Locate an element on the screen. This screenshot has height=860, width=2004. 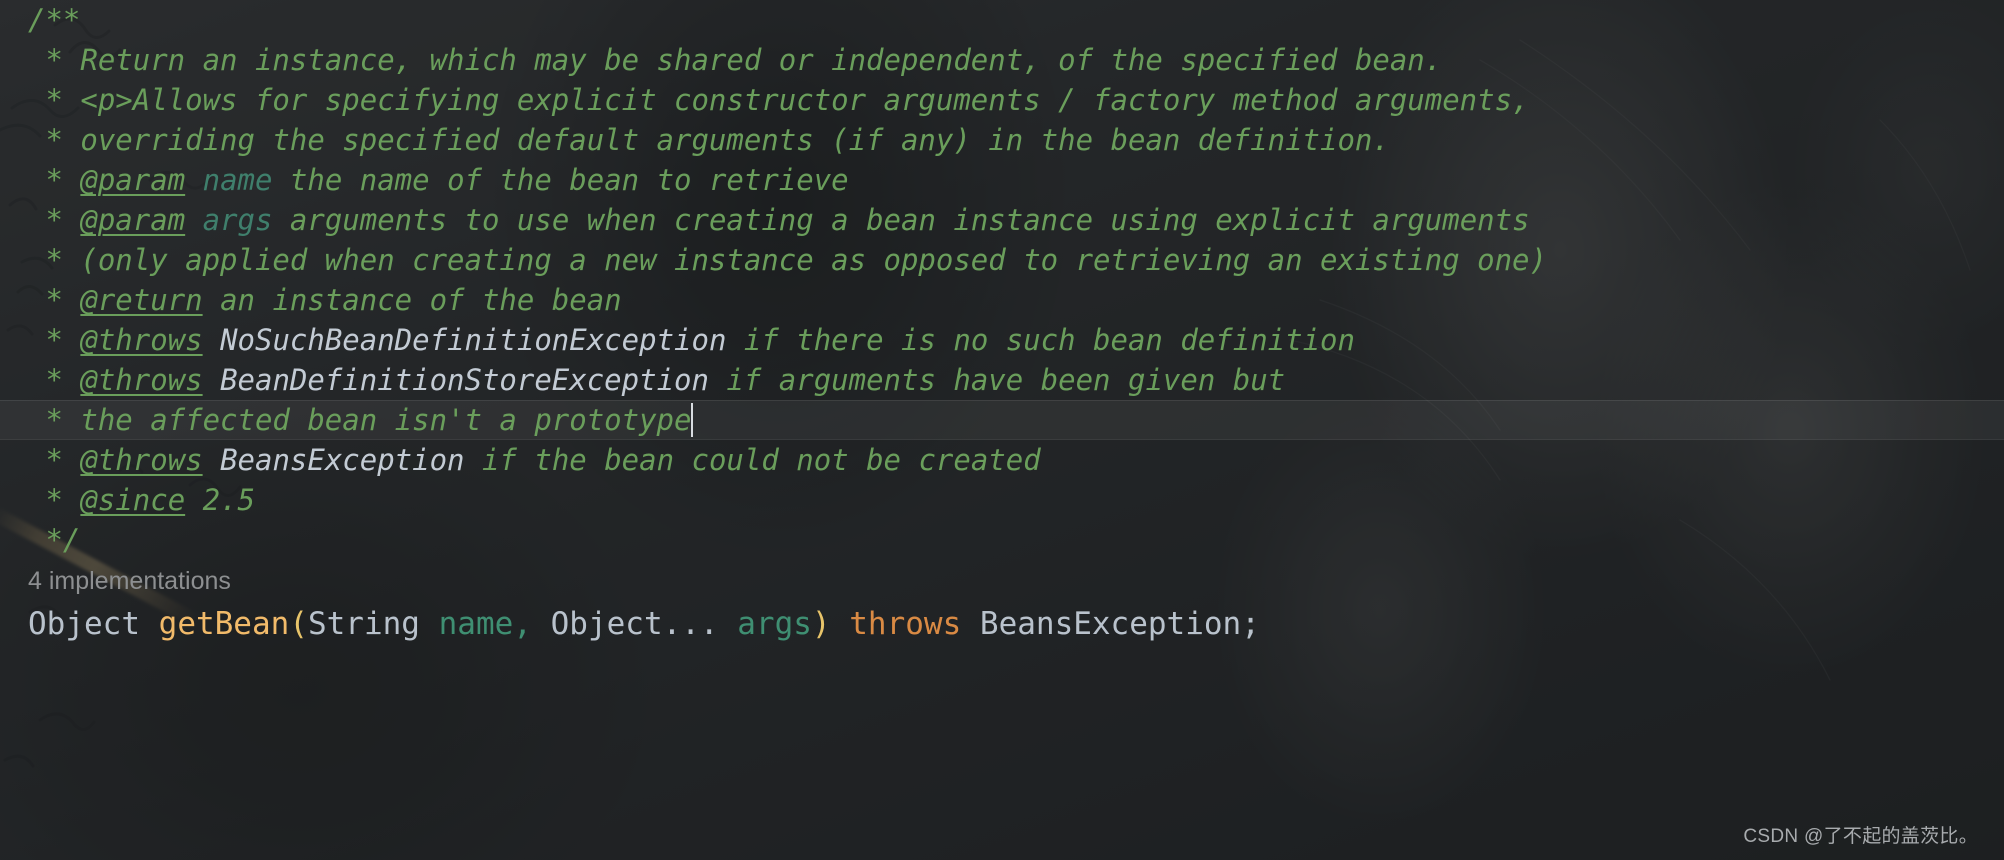
implementations-inlay-hint: 4 implementations is located at coordinates (1002, 580).